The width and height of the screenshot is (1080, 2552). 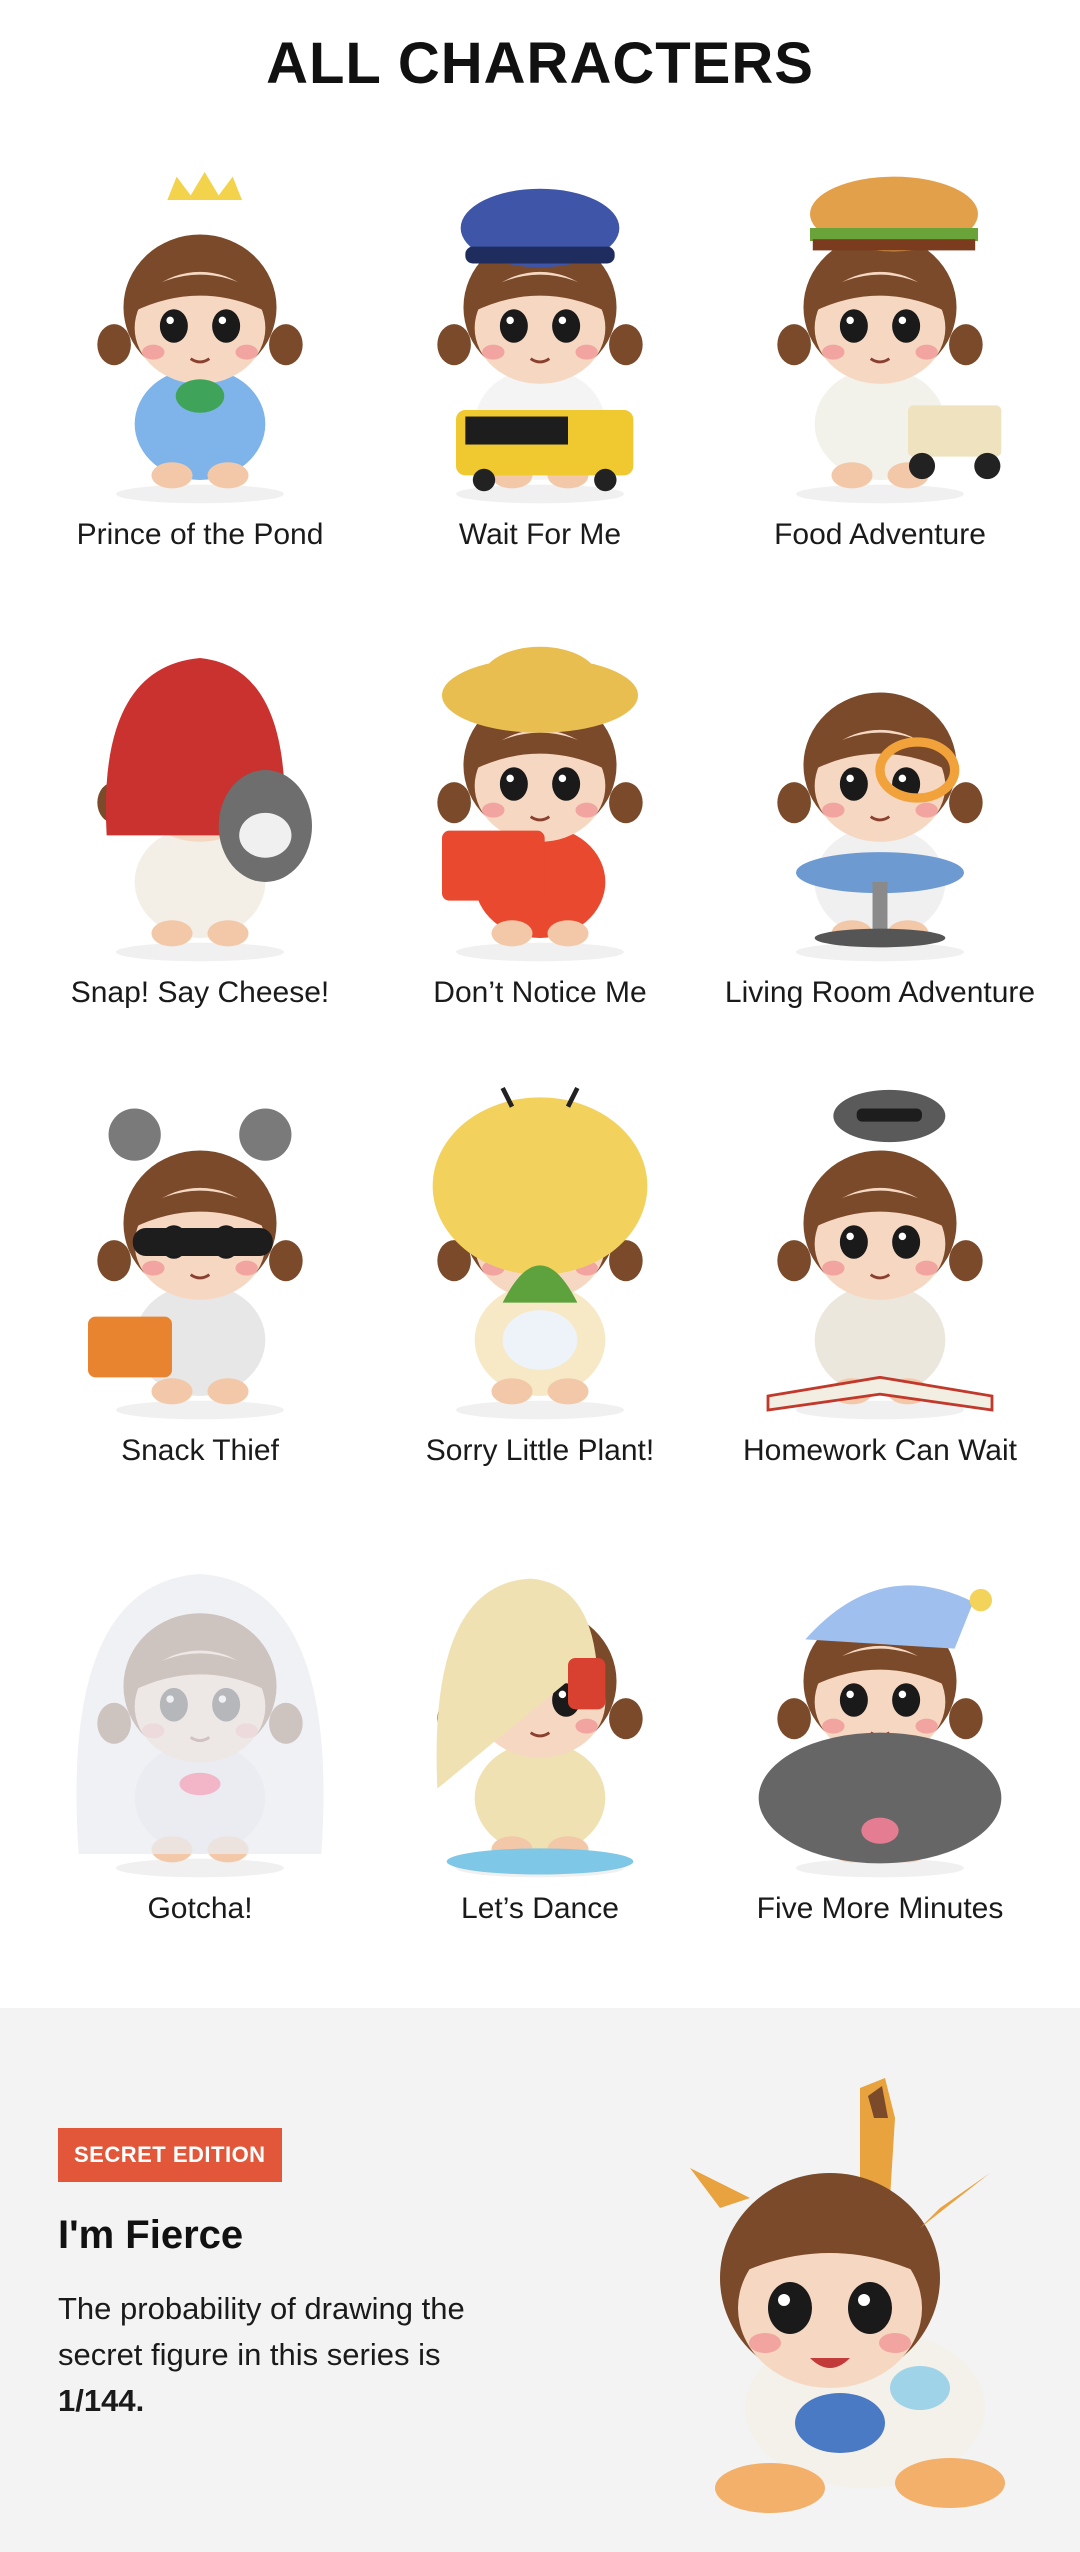 I want to click on character-card: Sorry Little Plant!, so click(x=540, y=1295).